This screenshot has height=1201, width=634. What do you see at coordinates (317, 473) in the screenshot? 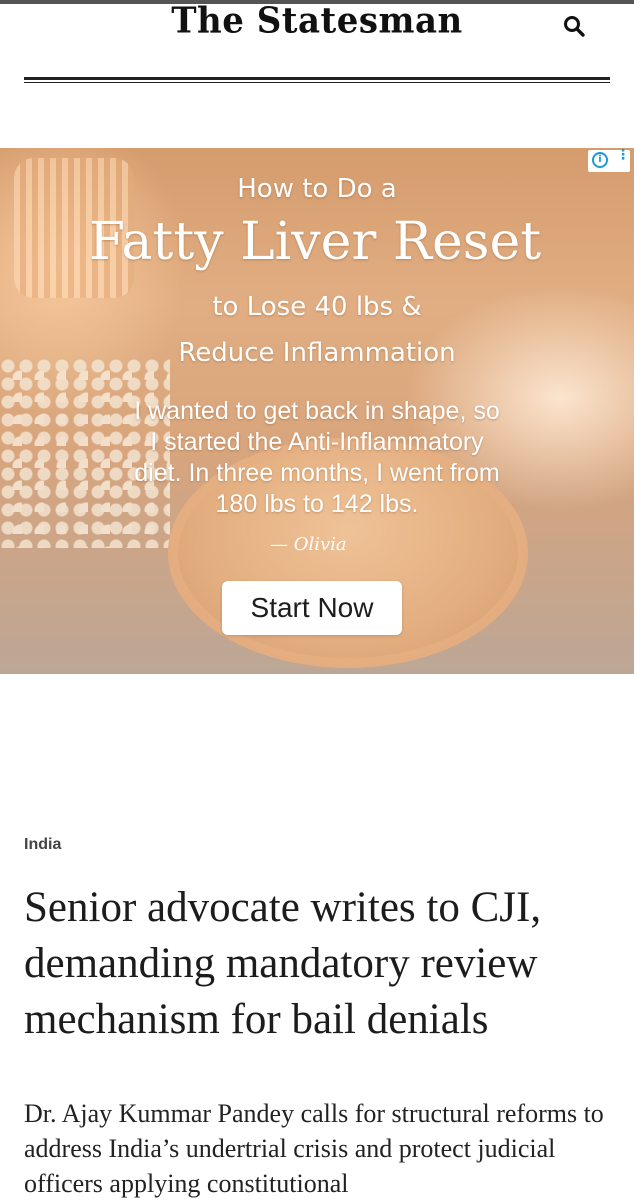
I see `ad-testimonial-line: diet. In three months, I went from` at bounding box center [317, 473].